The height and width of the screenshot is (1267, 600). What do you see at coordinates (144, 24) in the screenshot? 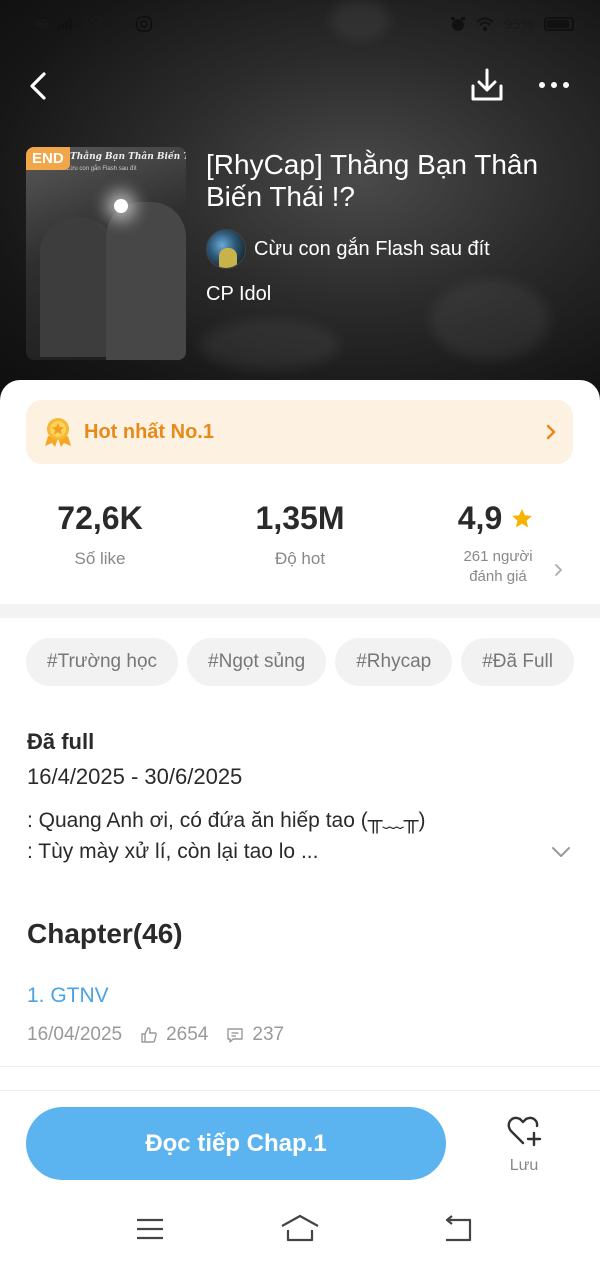
I see `instagram-icon` at bounding box center [144, 24].